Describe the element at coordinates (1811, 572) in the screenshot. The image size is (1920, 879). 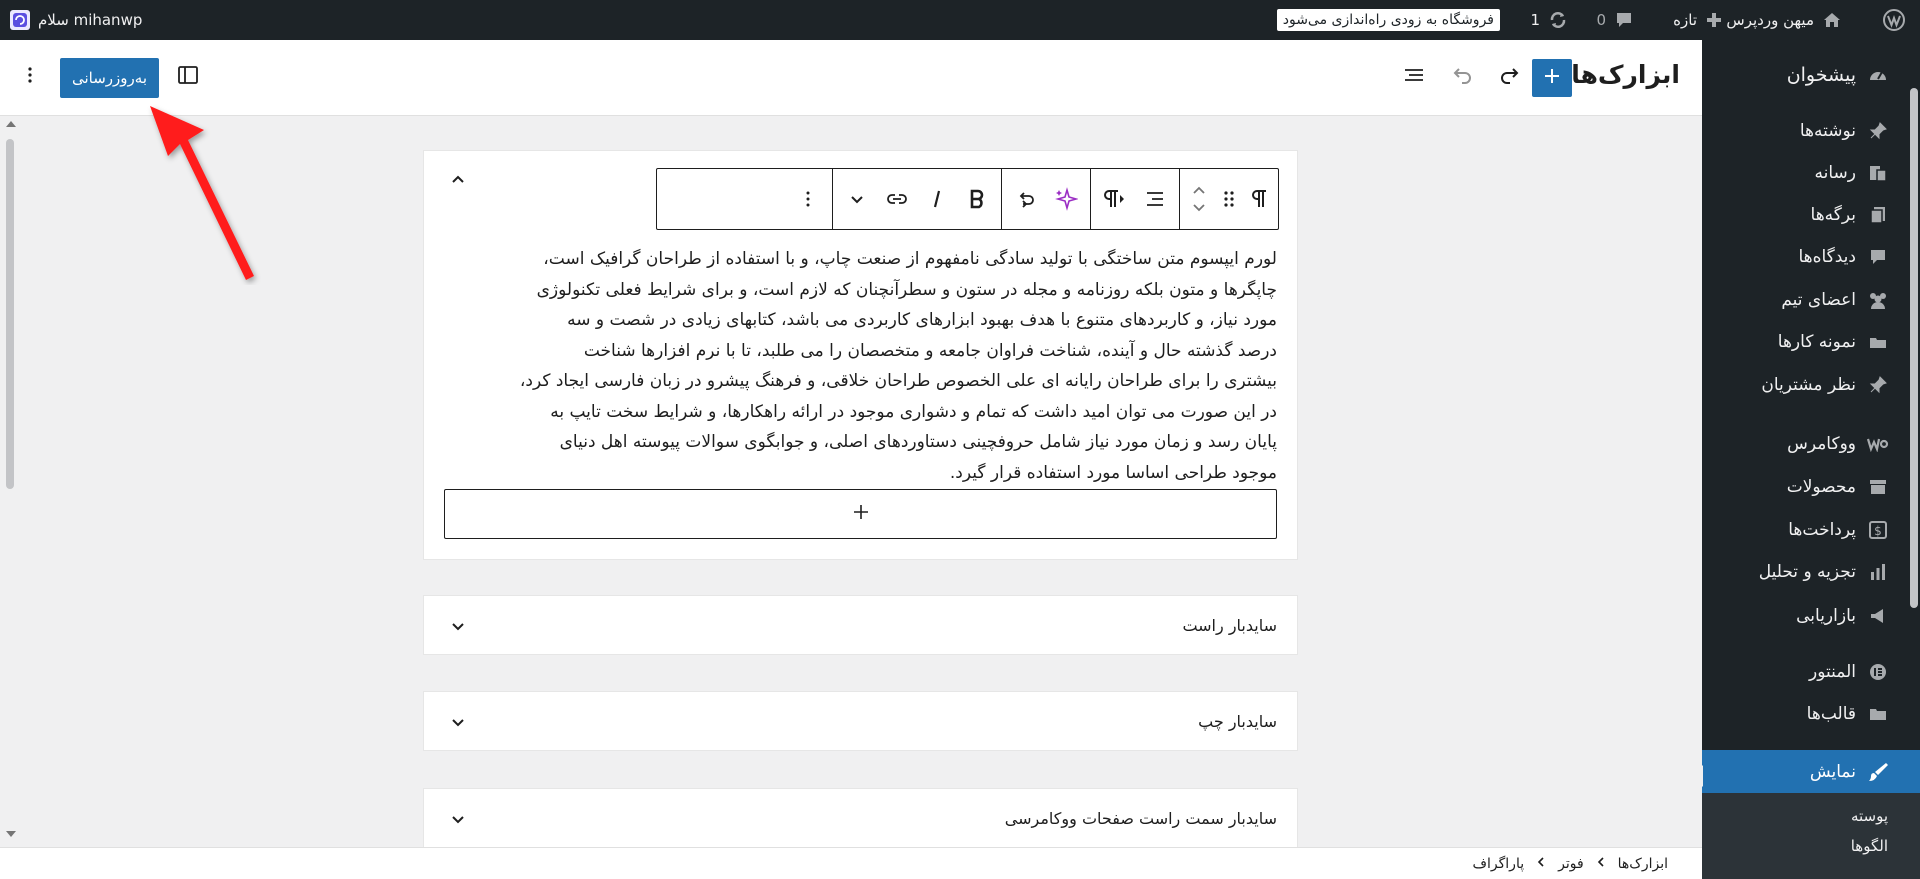
I see `menu-item-analytics: تجزیه و تحلیل` at that location.